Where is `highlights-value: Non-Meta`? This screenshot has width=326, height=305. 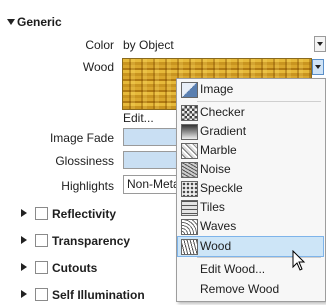 highlights-value: Non-Meta is located at coordinates (152, 184).